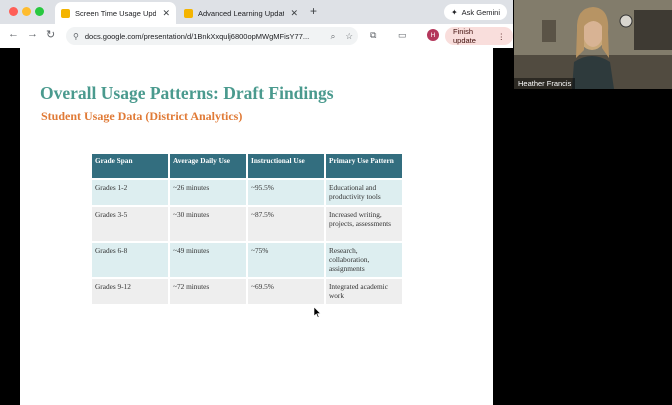 This screenshot has width=672, height=405. What do you see at coordinates (464, 36) in the screenshot?
I see `finish-update-label: Finish update` at bounding box center [464, 36].